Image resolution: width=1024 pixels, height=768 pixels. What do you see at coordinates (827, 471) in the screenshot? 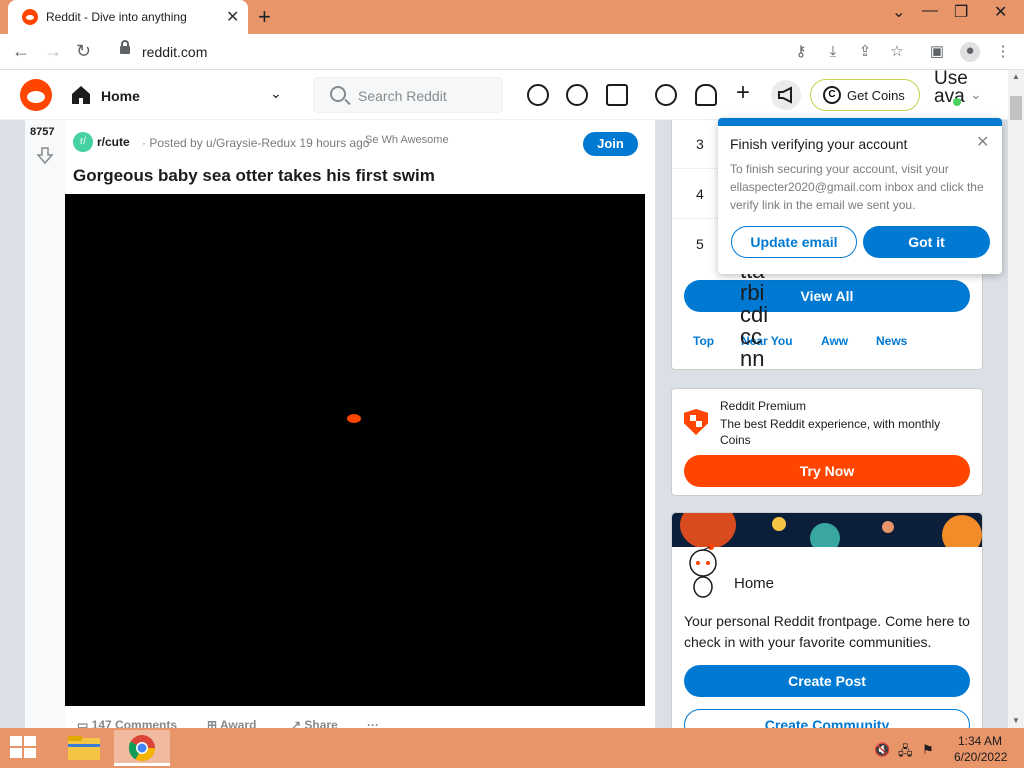
I see `try-now-button: Try Now` at bounding box center [827, 471].